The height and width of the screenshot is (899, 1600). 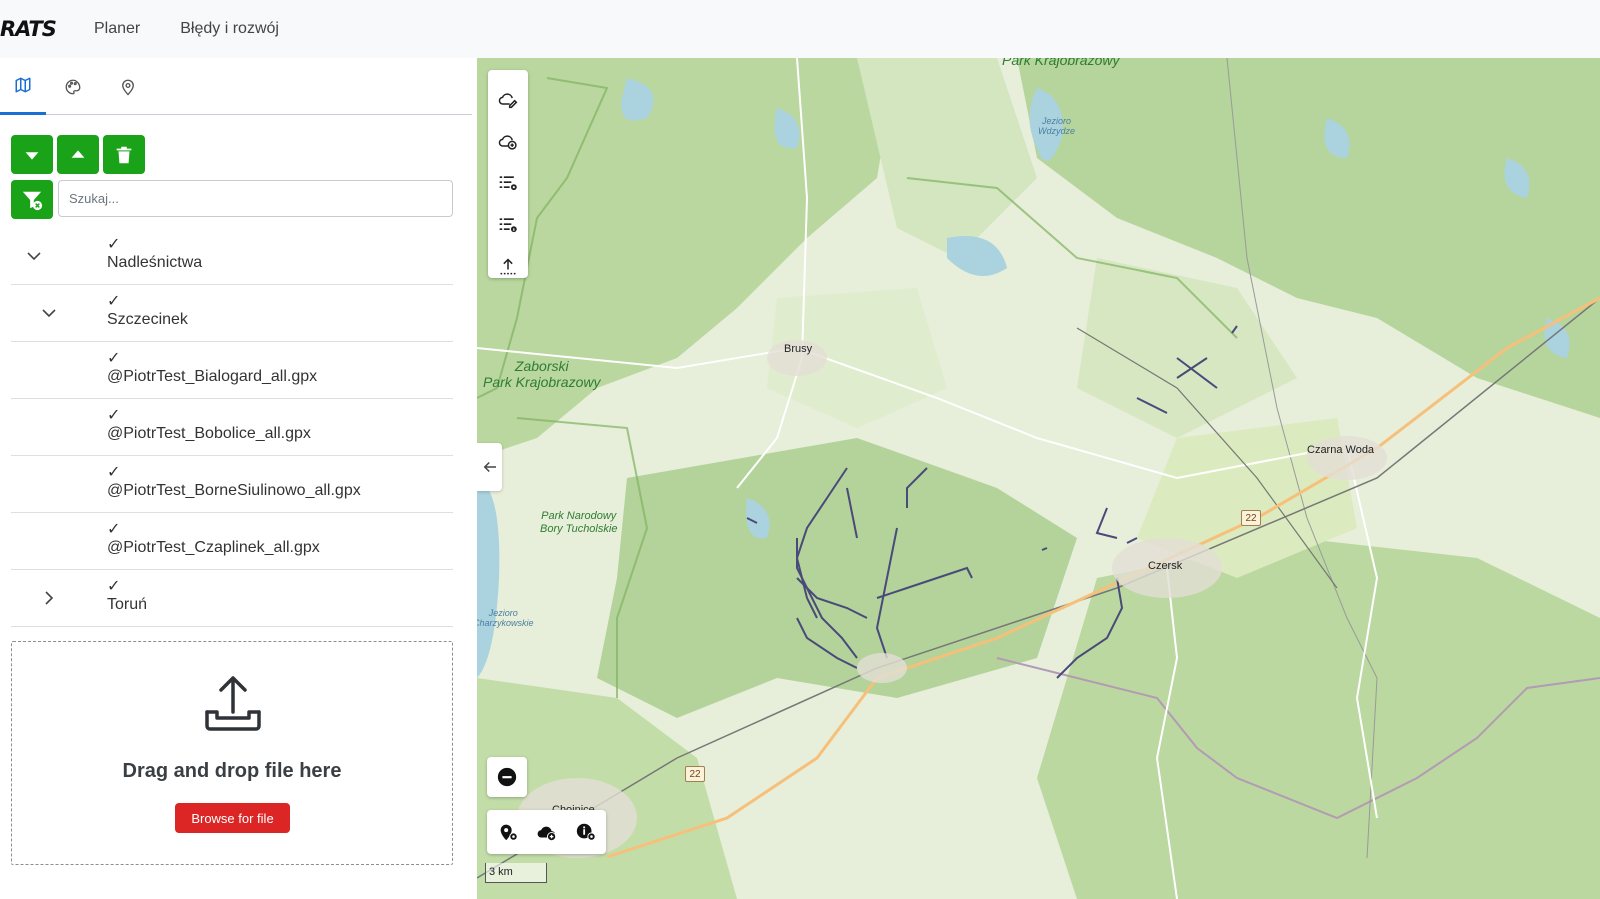 I want to click on tree-label: Nadleśnictwa, so click(x=155, y=262).